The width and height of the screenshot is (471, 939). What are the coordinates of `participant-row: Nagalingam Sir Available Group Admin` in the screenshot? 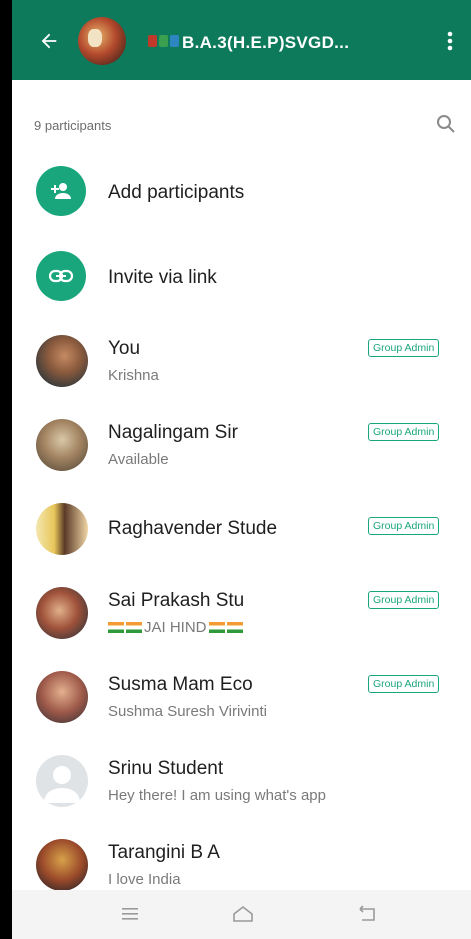 It's located at (241, 445).